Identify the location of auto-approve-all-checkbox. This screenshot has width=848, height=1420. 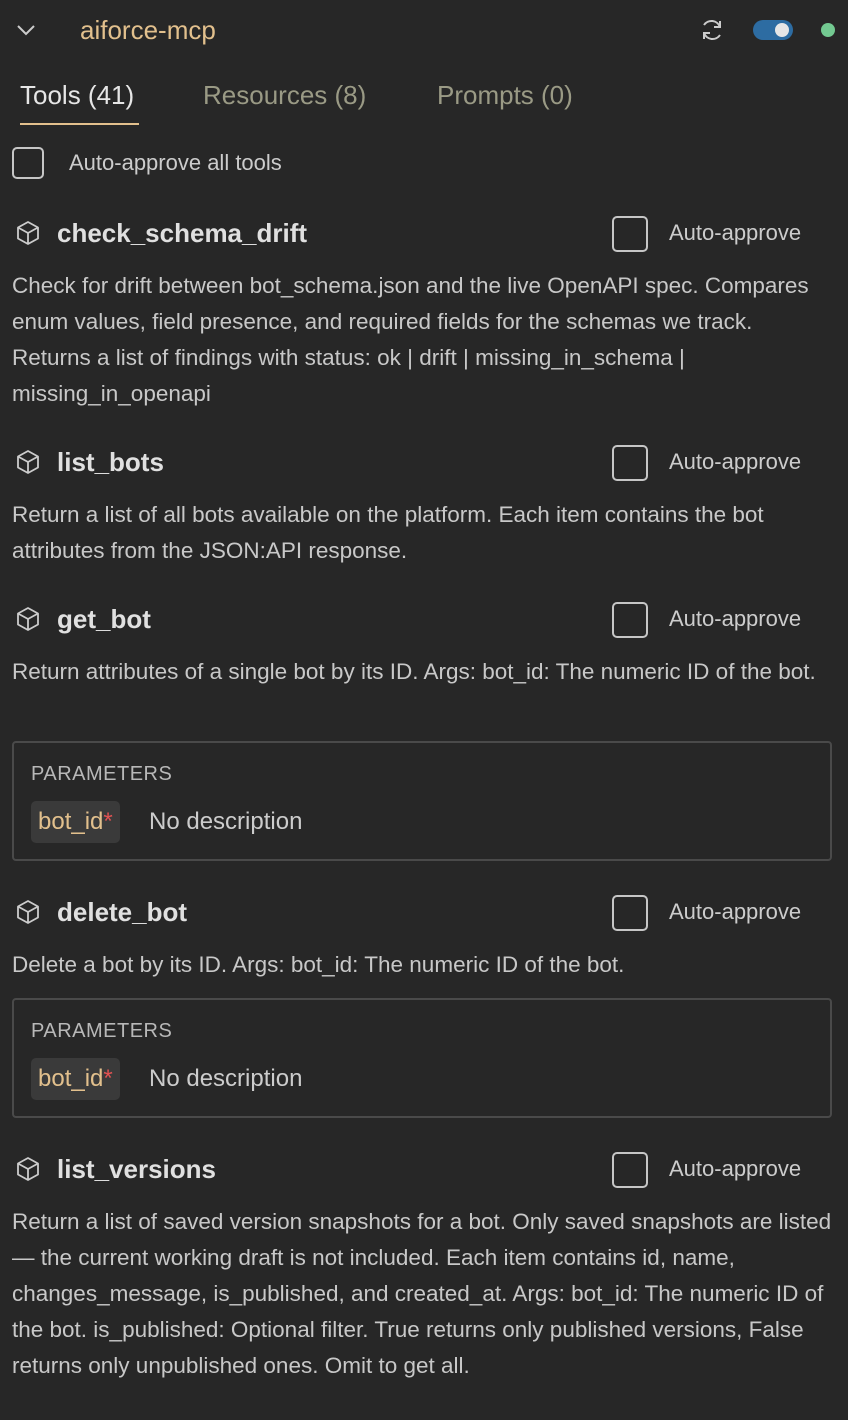
(28, 163).